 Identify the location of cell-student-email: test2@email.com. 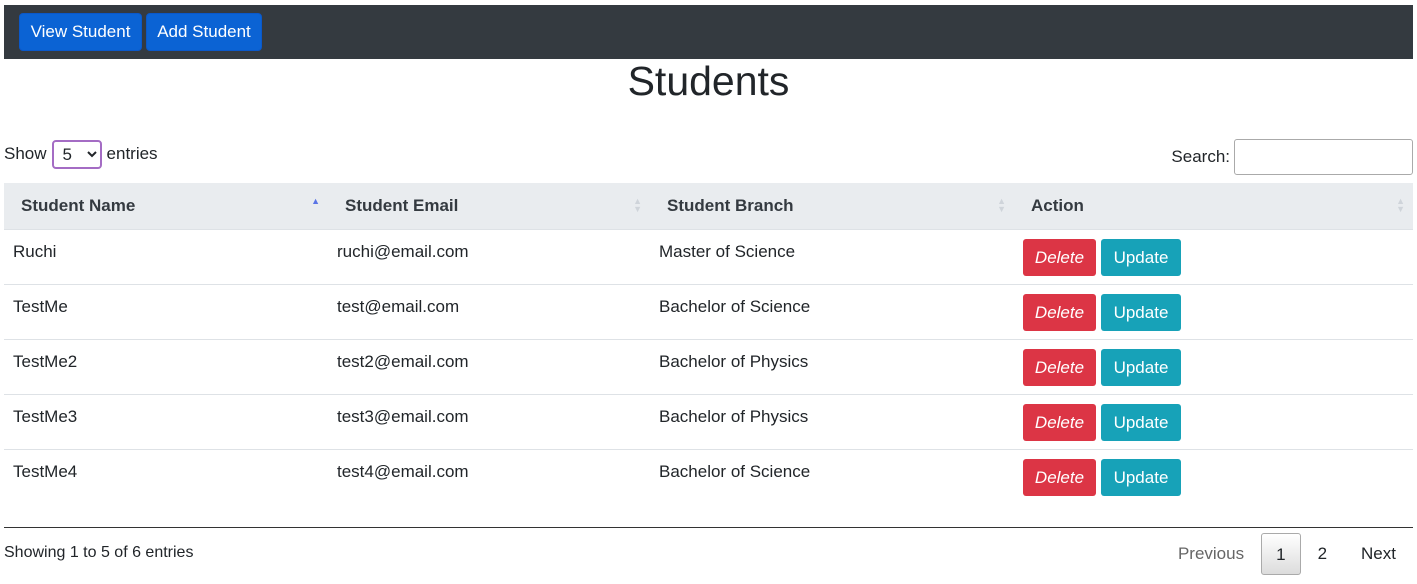
(489, 367).